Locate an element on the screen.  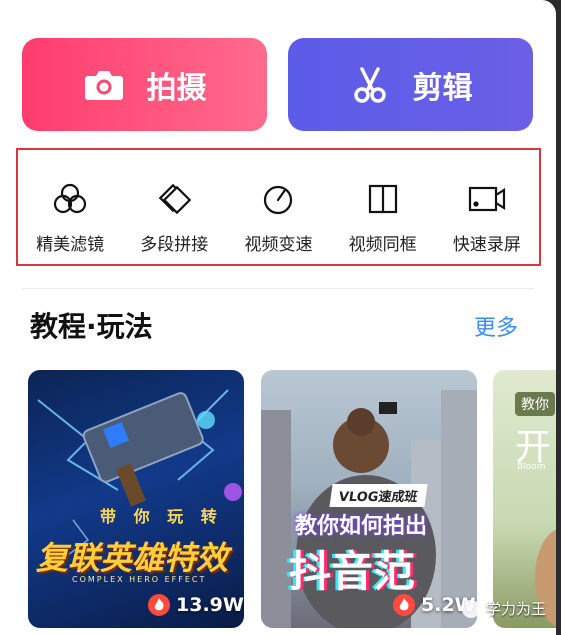
tool-label: 快速录屏 is located at coordinates (486, 245).